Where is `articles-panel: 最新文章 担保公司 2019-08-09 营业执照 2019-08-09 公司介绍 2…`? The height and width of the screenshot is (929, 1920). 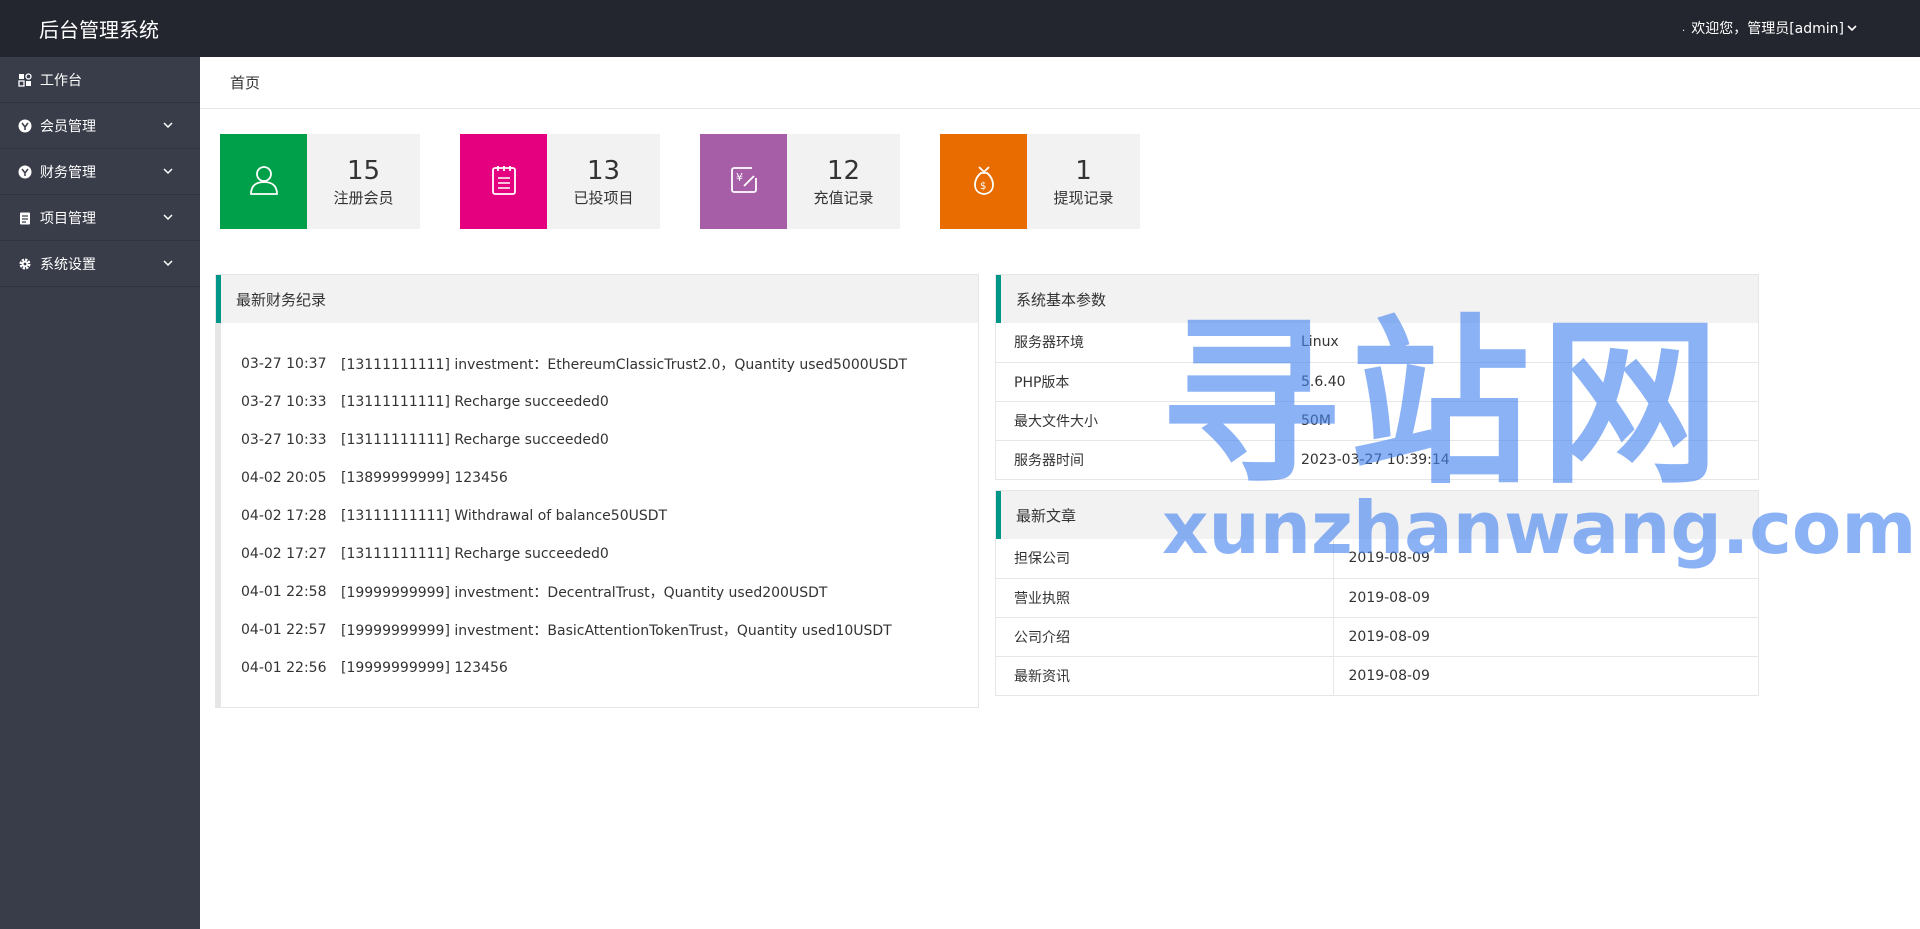 articles-panel: 最新文章 担保公司 2019-08-09 营业执照 2019-08-09 公司介绍 2… is located at coordinates (1377, 593).